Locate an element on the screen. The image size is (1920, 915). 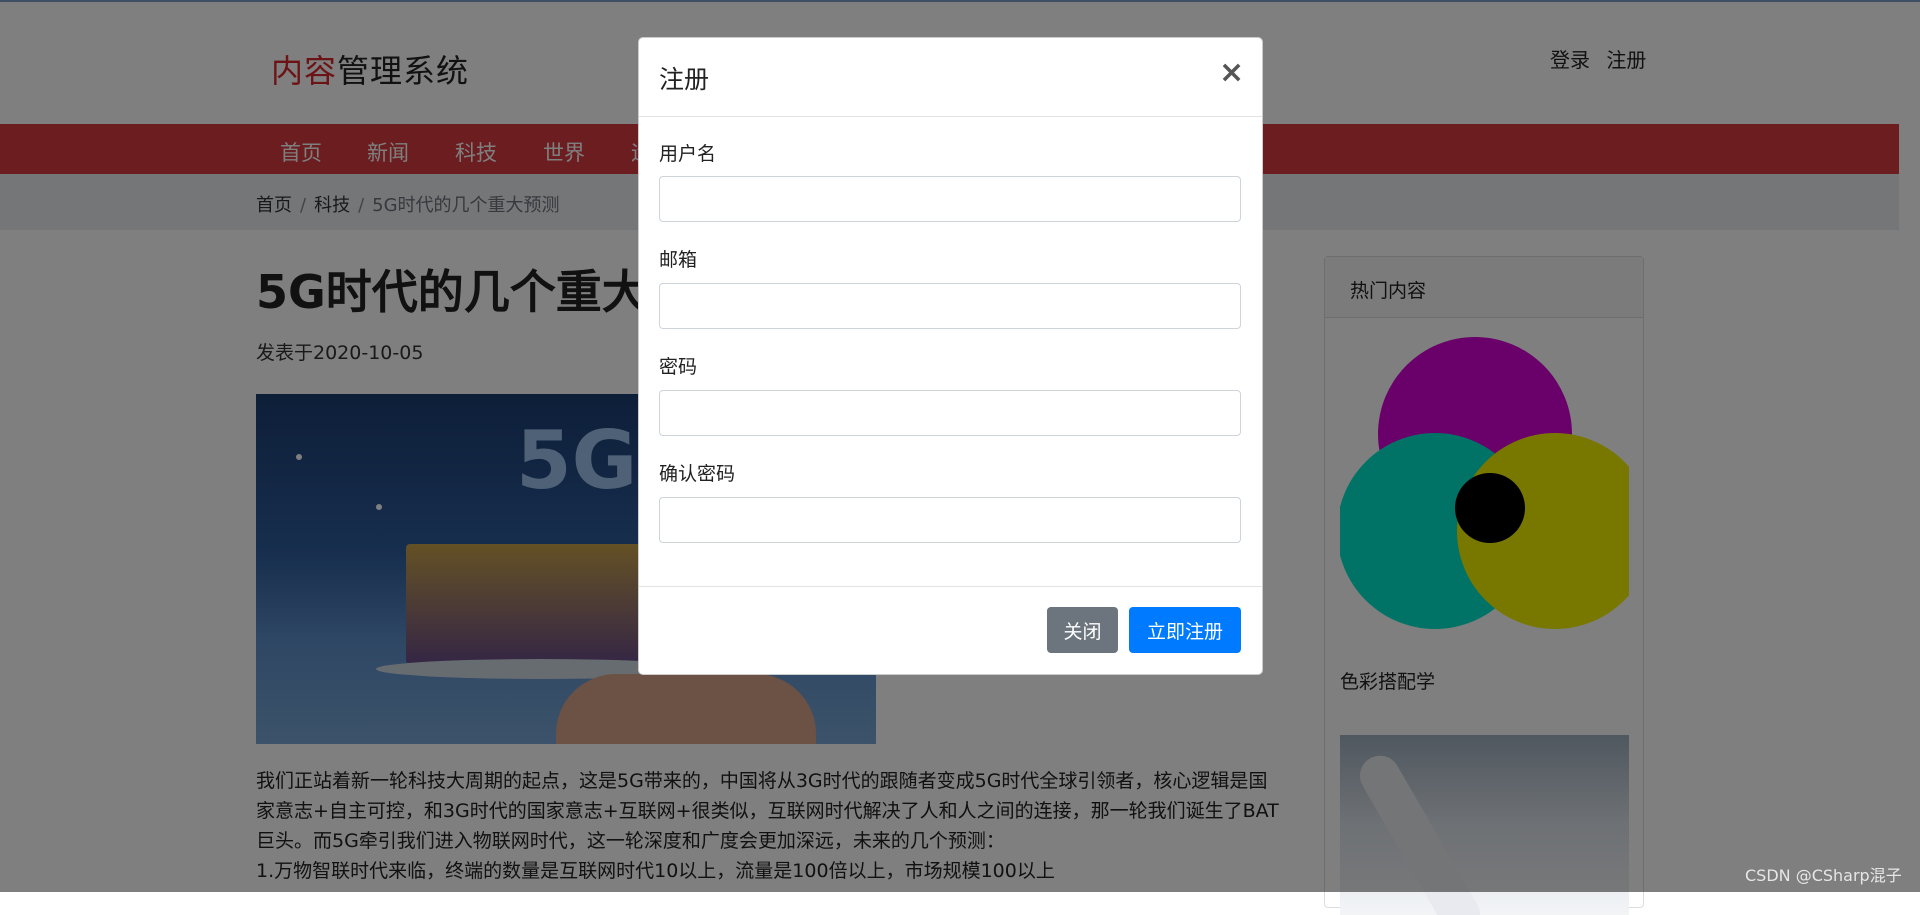
close-button: 关闭 is located at coordinates (1082, 630).